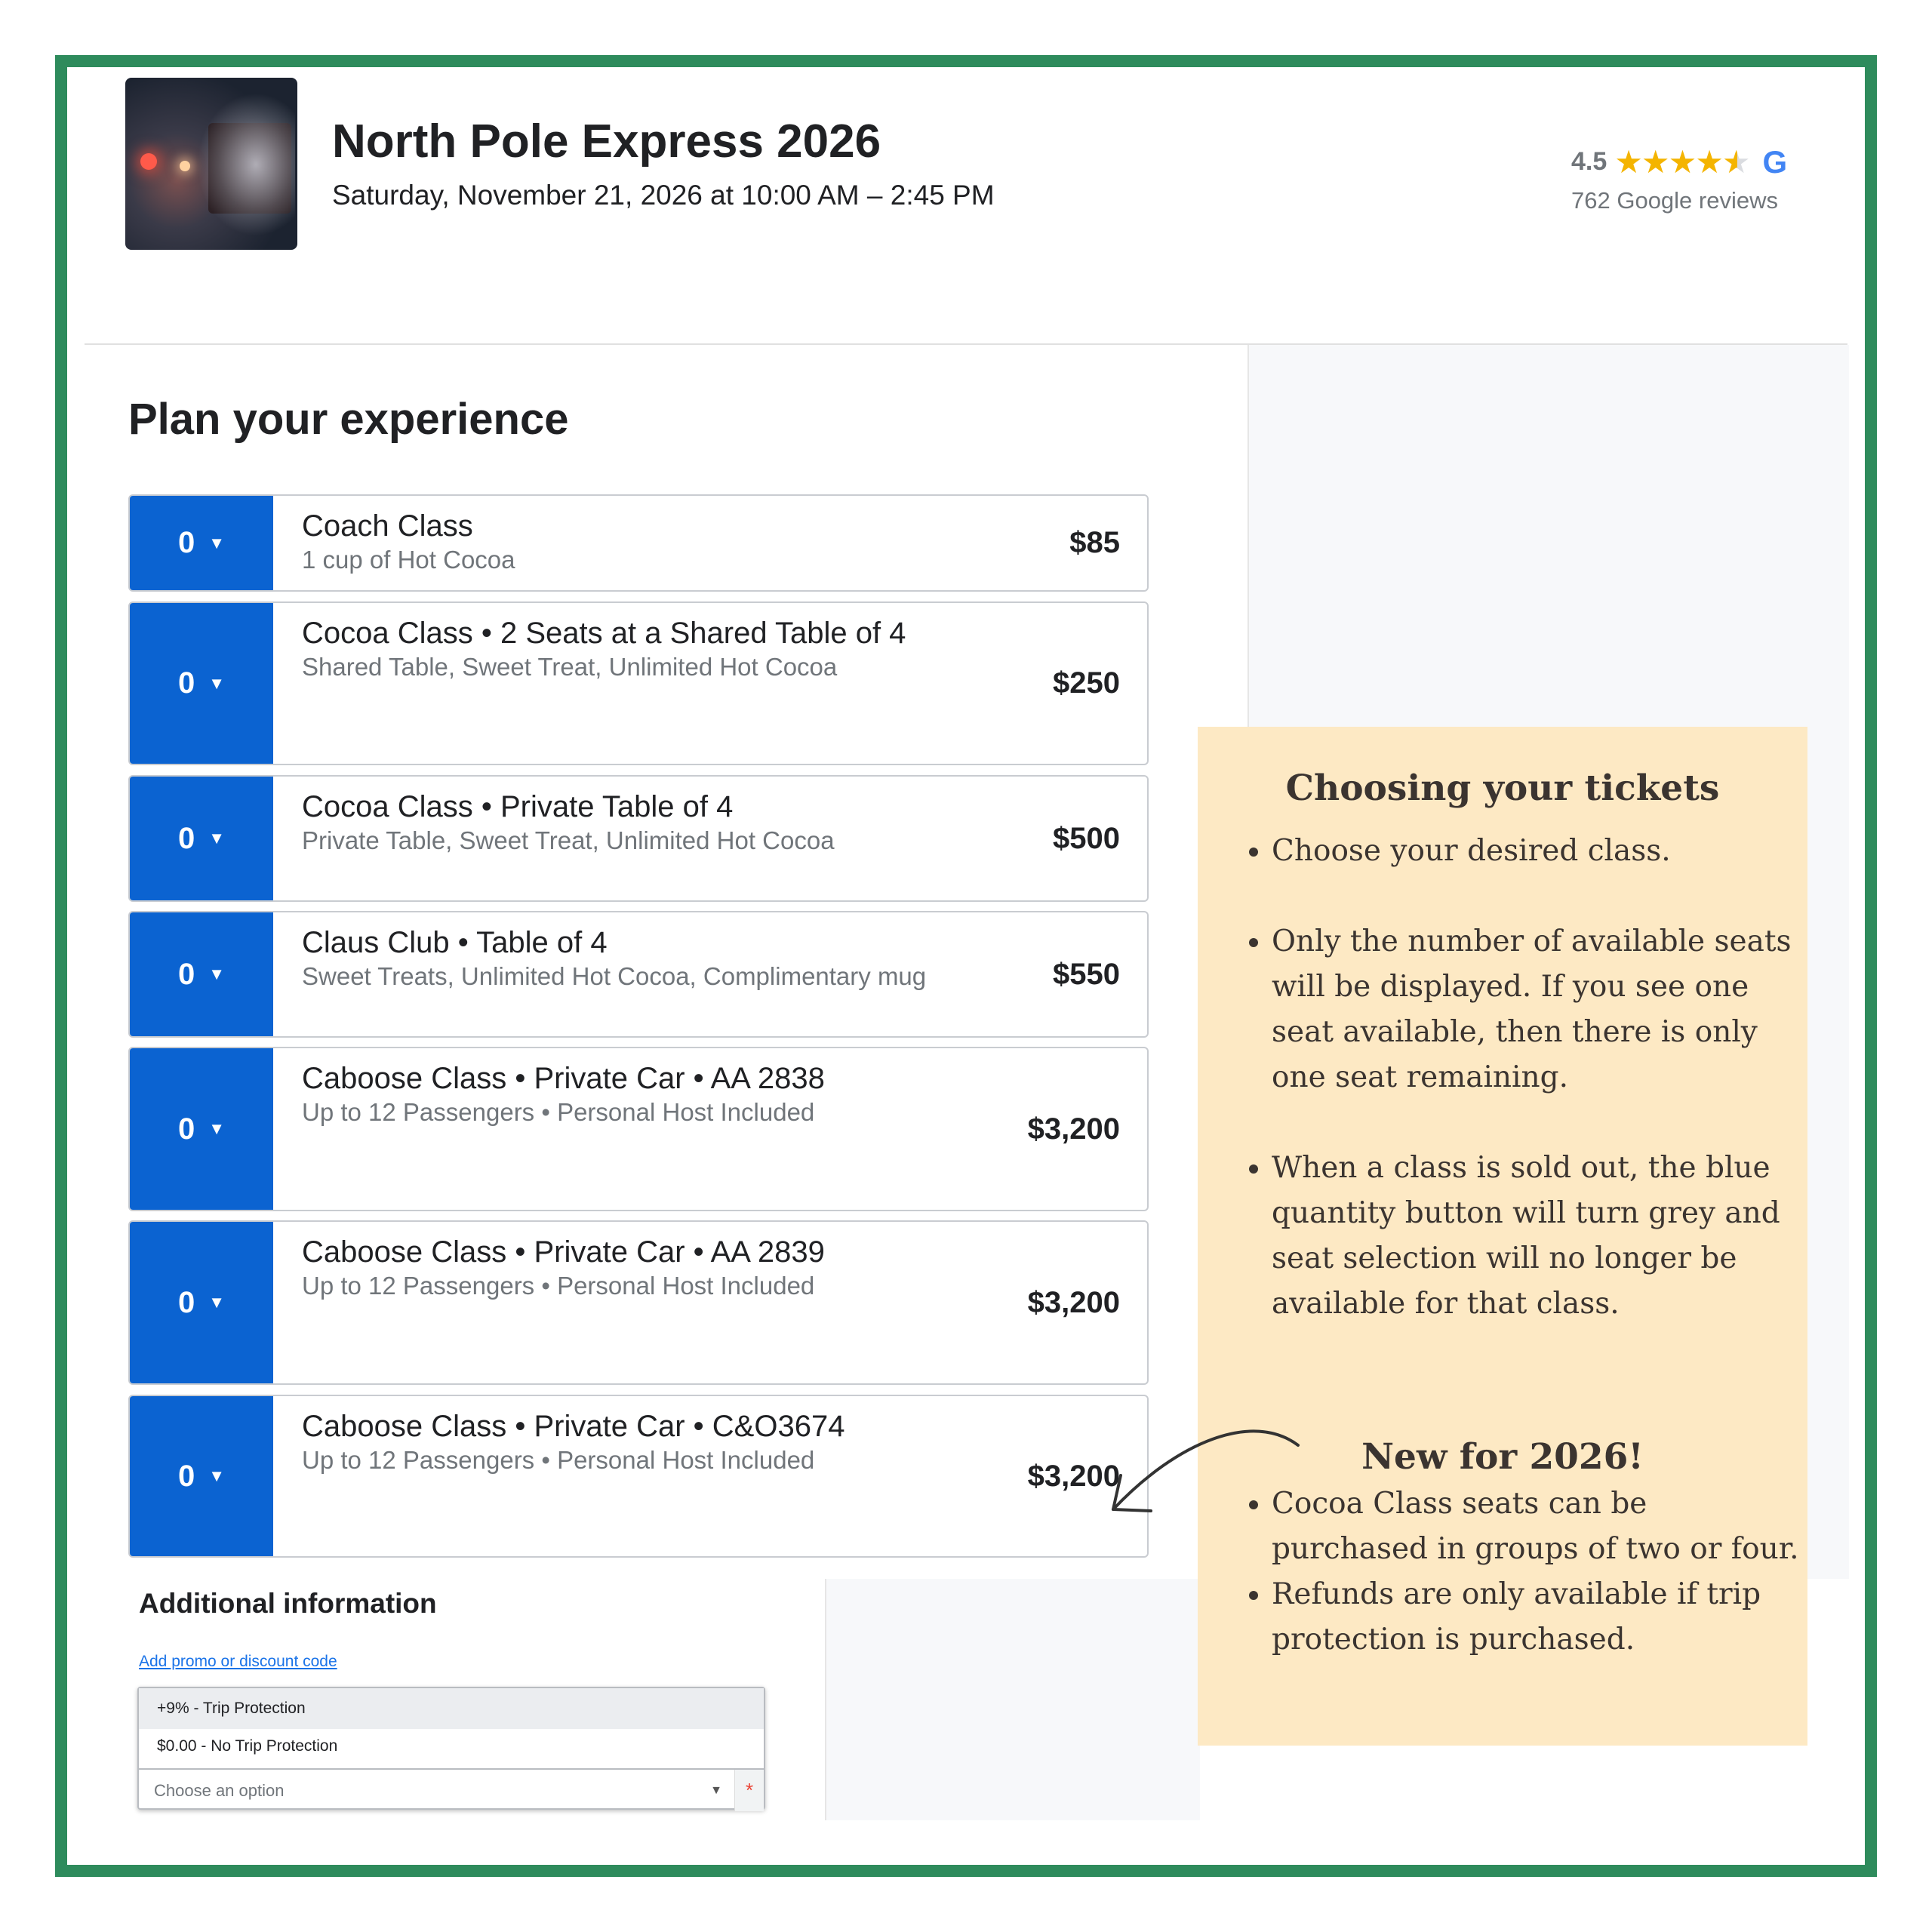 The width and height of the screenshot is (1932, 1932). Describe the element at coordinates (1674, 200) in the screenshot. I see `review-count: 762 Google reviews` at that location.